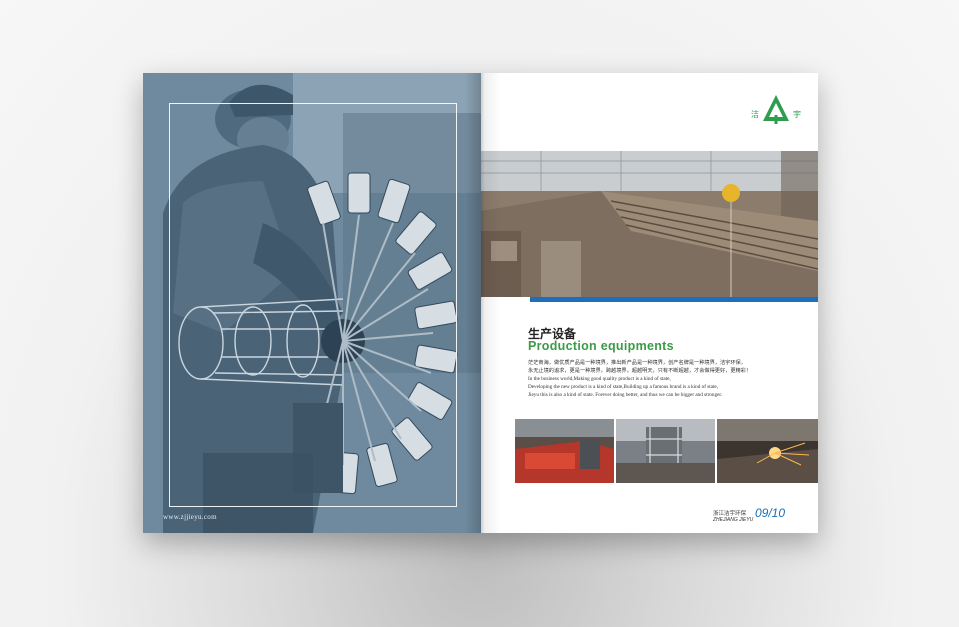 The image size is (959, 627). What do you see at coordinates (755, 114) in the screenshot?
I see `logo-char-left: 洁` at bounding box center [755, 114].